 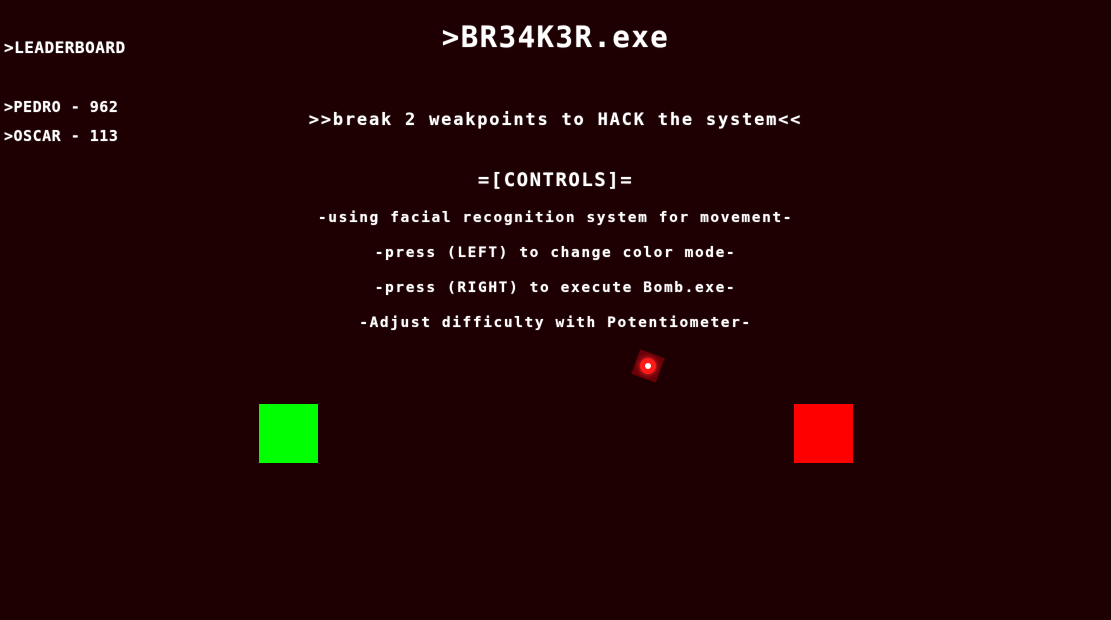 I want to click on weakpoint-green, so click(x=288, y=433).